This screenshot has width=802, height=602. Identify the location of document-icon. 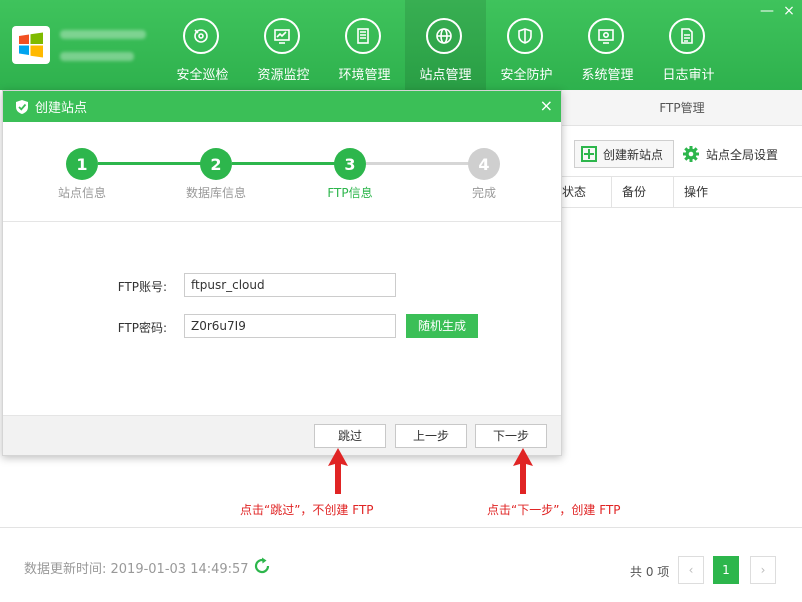
(687, 36).